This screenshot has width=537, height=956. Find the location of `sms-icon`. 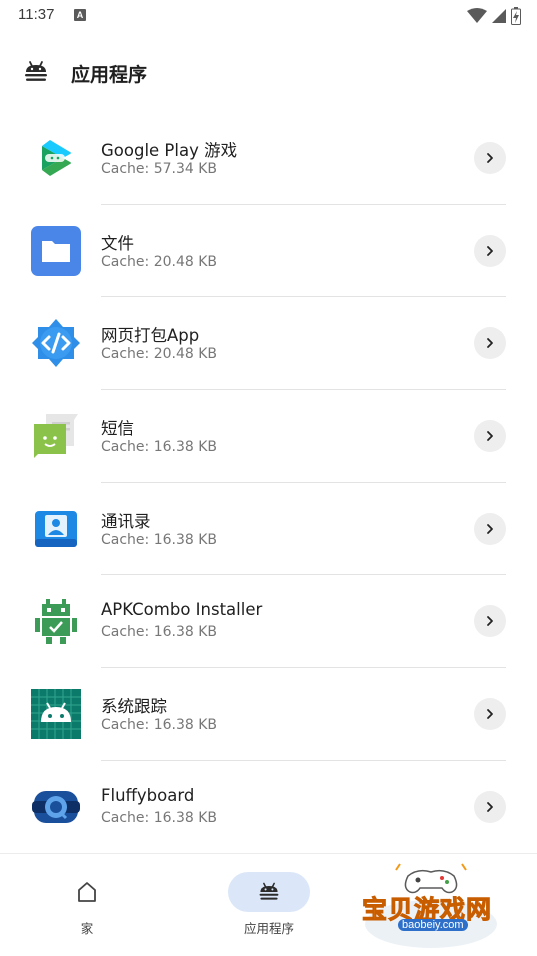

sms-icon is located at coordinates (56, 436).